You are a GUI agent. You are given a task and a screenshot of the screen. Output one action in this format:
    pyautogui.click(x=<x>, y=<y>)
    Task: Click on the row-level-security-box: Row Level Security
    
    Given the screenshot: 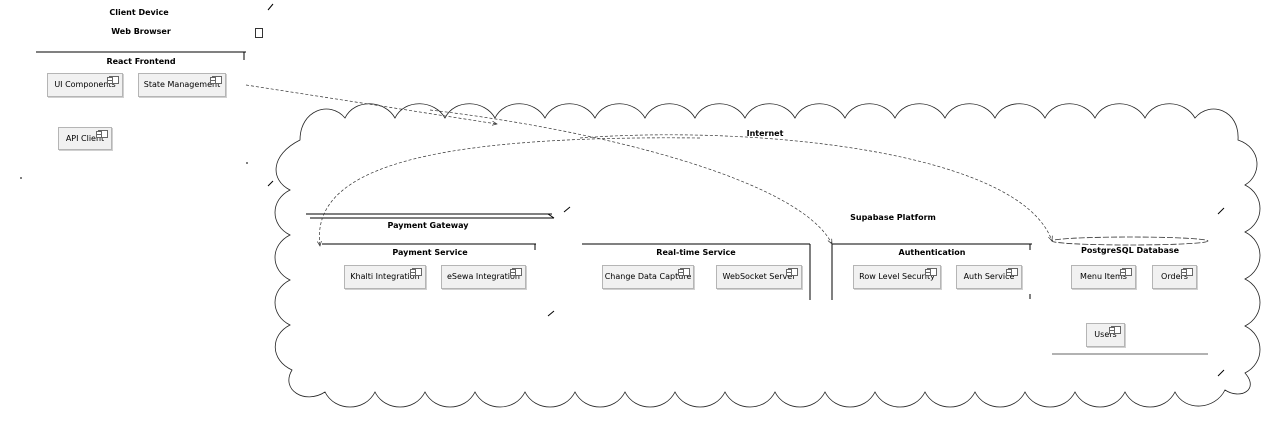 What is the action you would take?
    pyautogui.click(x=897, y=277)
    